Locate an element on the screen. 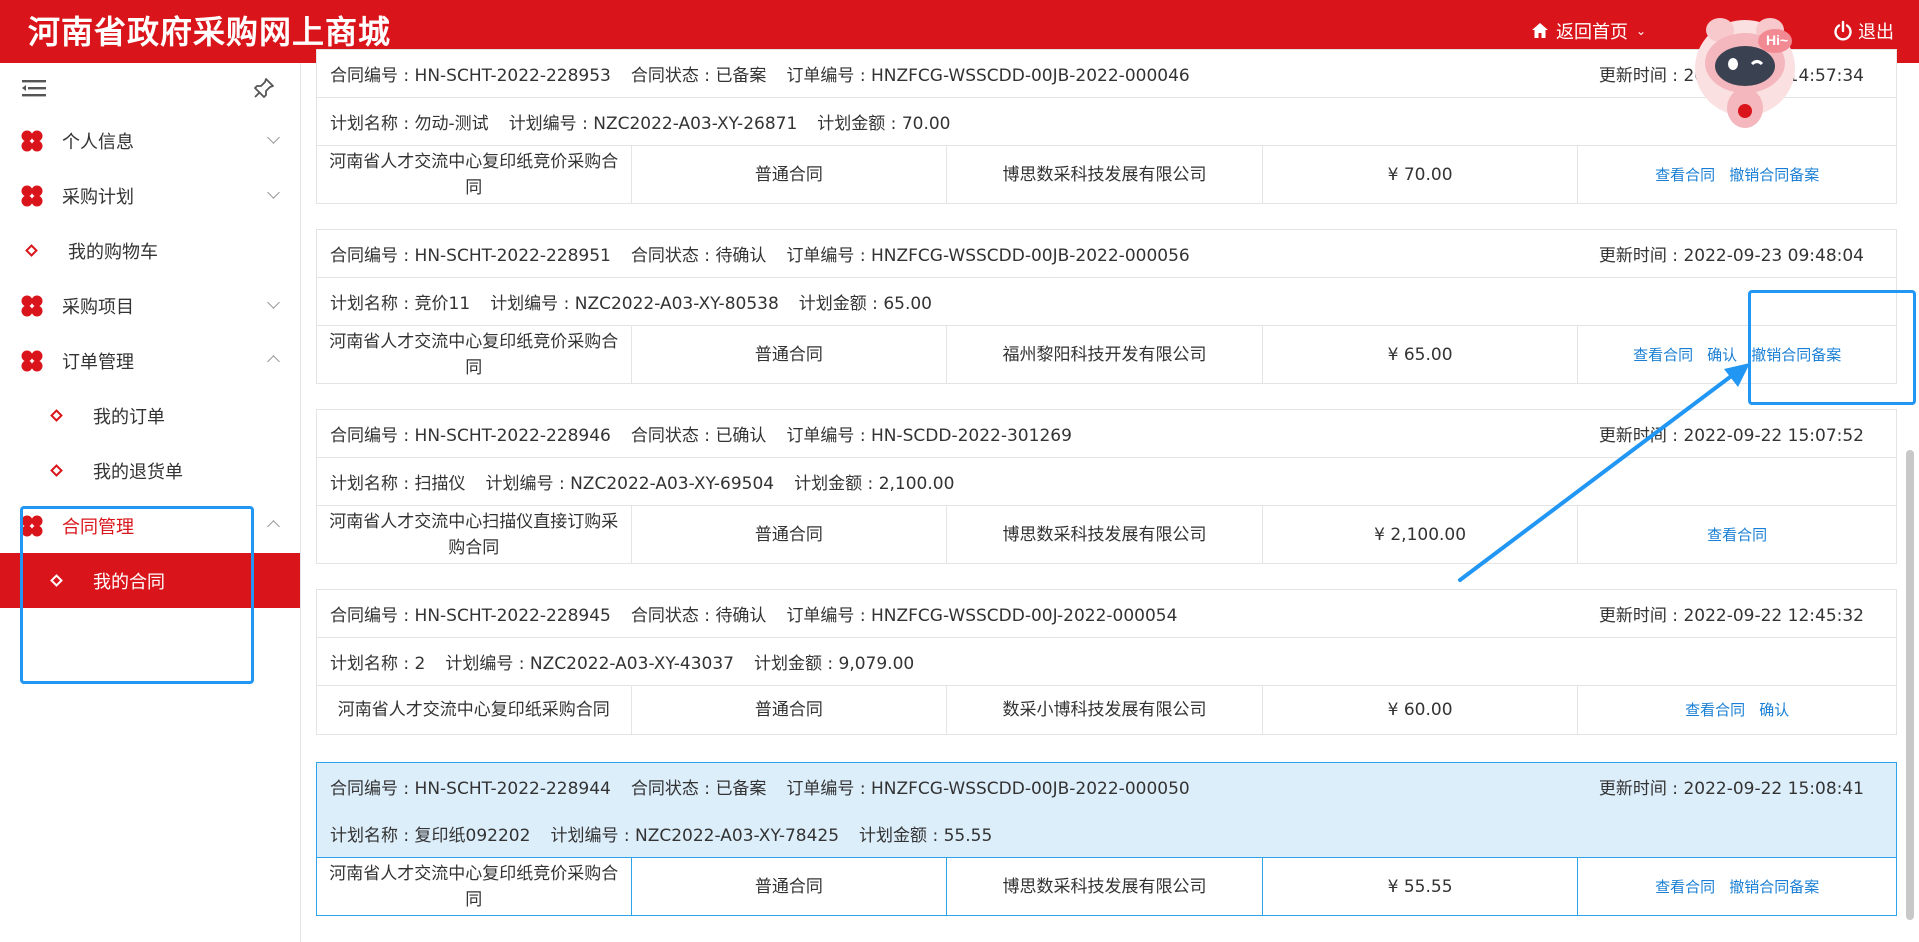  logout-link: 退出 is located at coordinates (1863, 31).